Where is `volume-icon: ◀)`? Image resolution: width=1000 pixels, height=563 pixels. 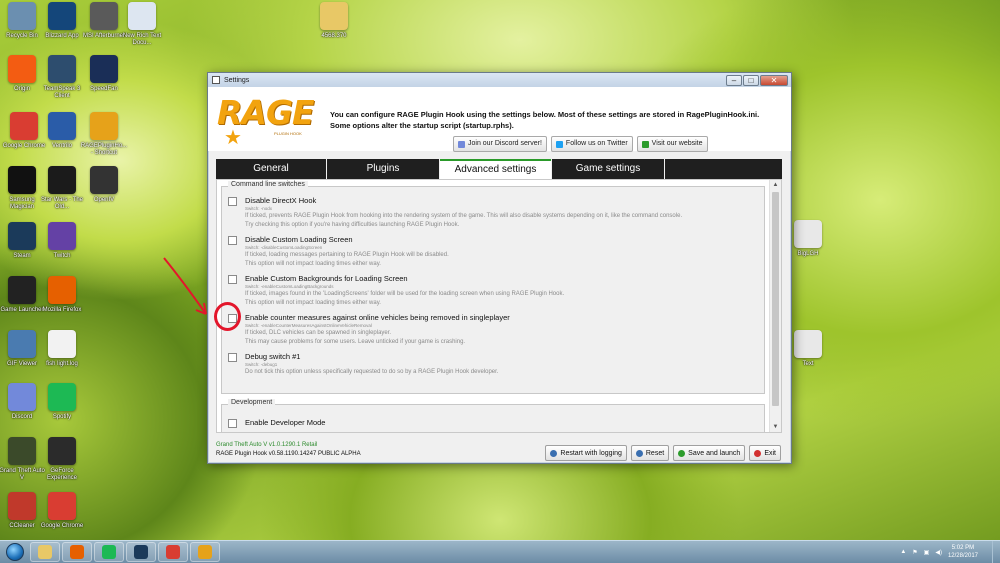
volume-icon: ◀) is located at coordinates (938, 552).